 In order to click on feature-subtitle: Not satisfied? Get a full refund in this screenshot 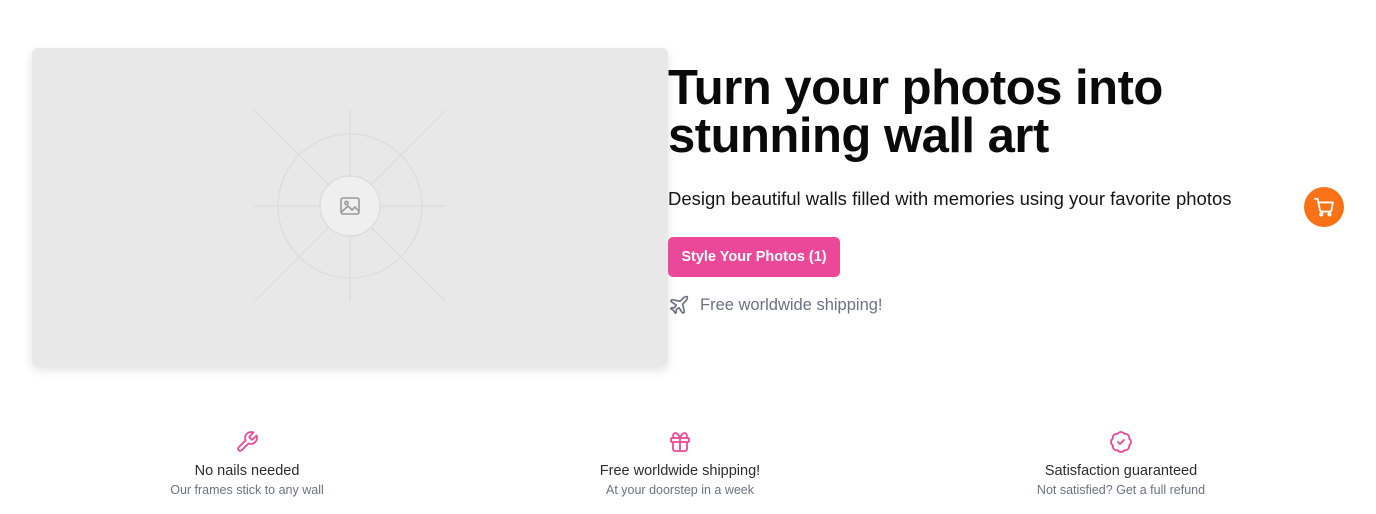, I will do `click(1121, 490)`.